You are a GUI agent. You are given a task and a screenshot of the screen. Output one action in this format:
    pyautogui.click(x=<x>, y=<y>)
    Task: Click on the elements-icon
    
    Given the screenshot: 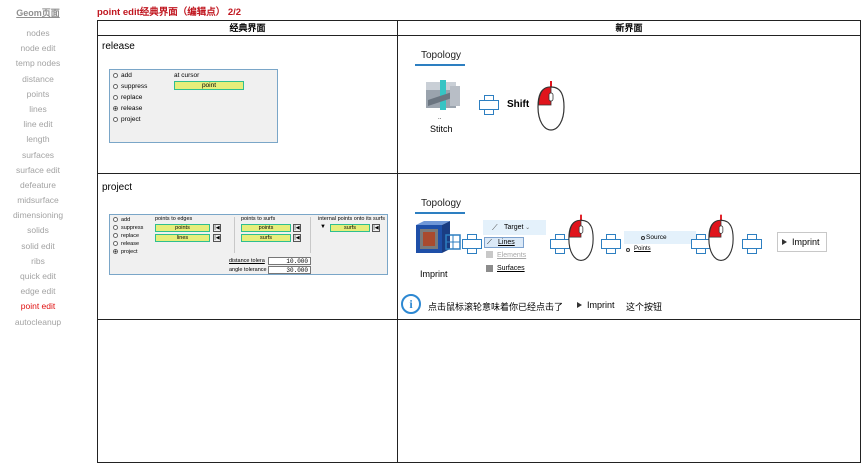 What is the action you would take?
    pyautogui.click(x=489, y=254)
    